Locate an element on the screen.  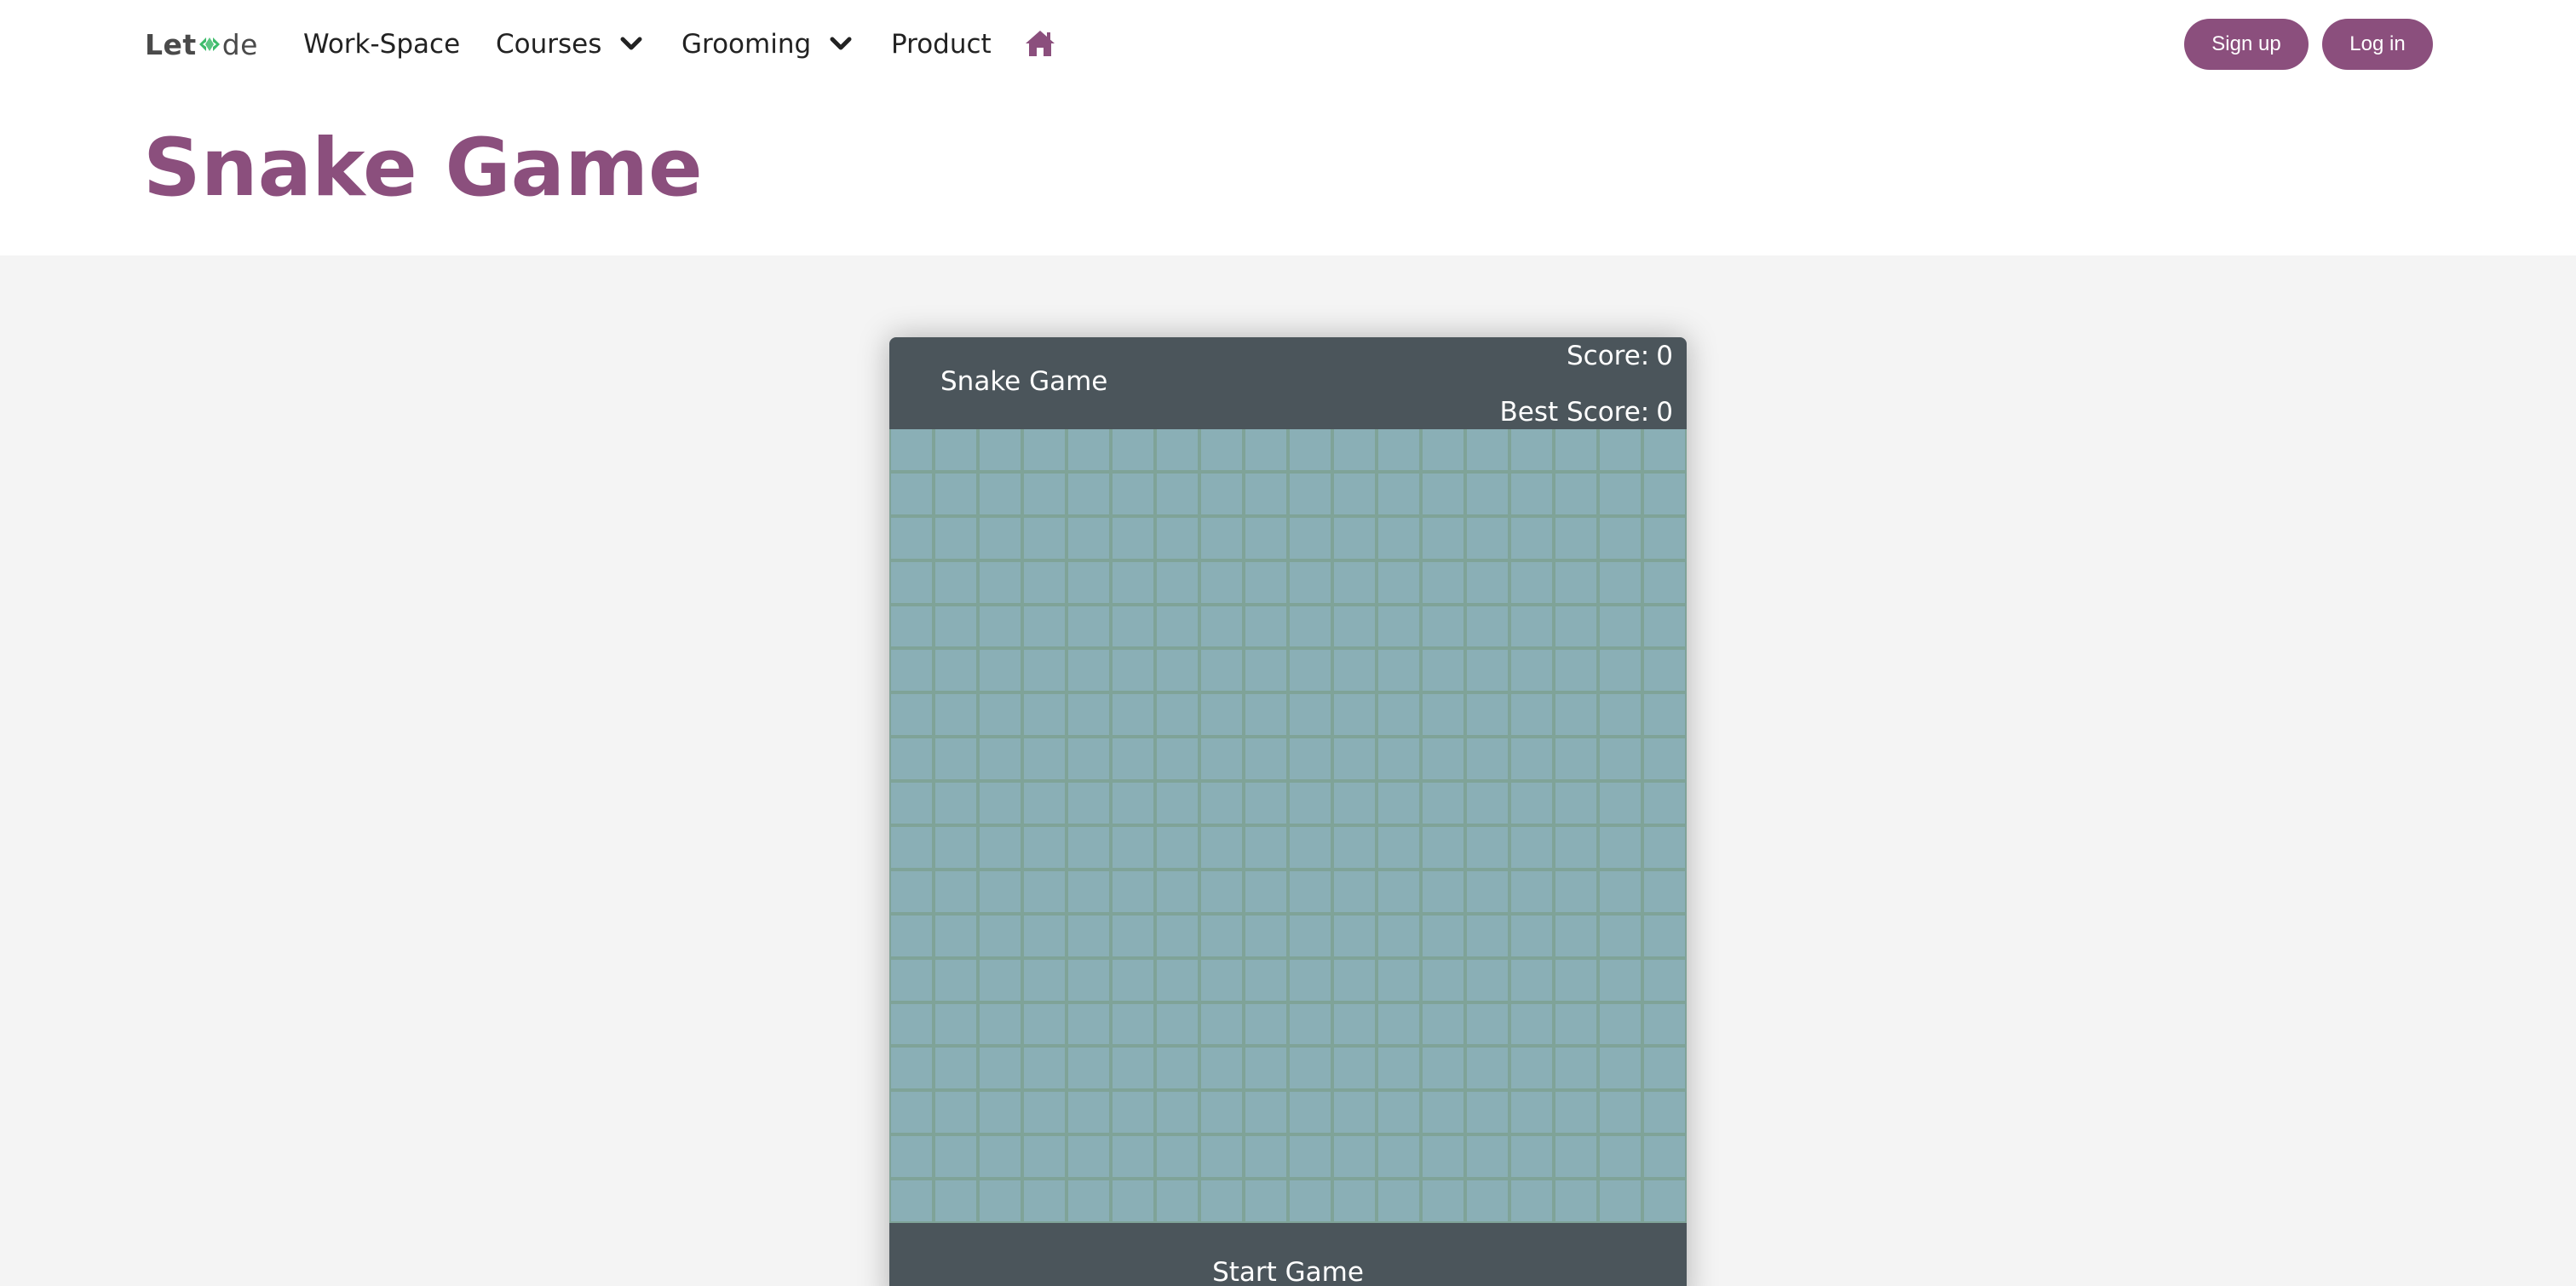
login-button: Log in is located at coordinates (2378, 44).